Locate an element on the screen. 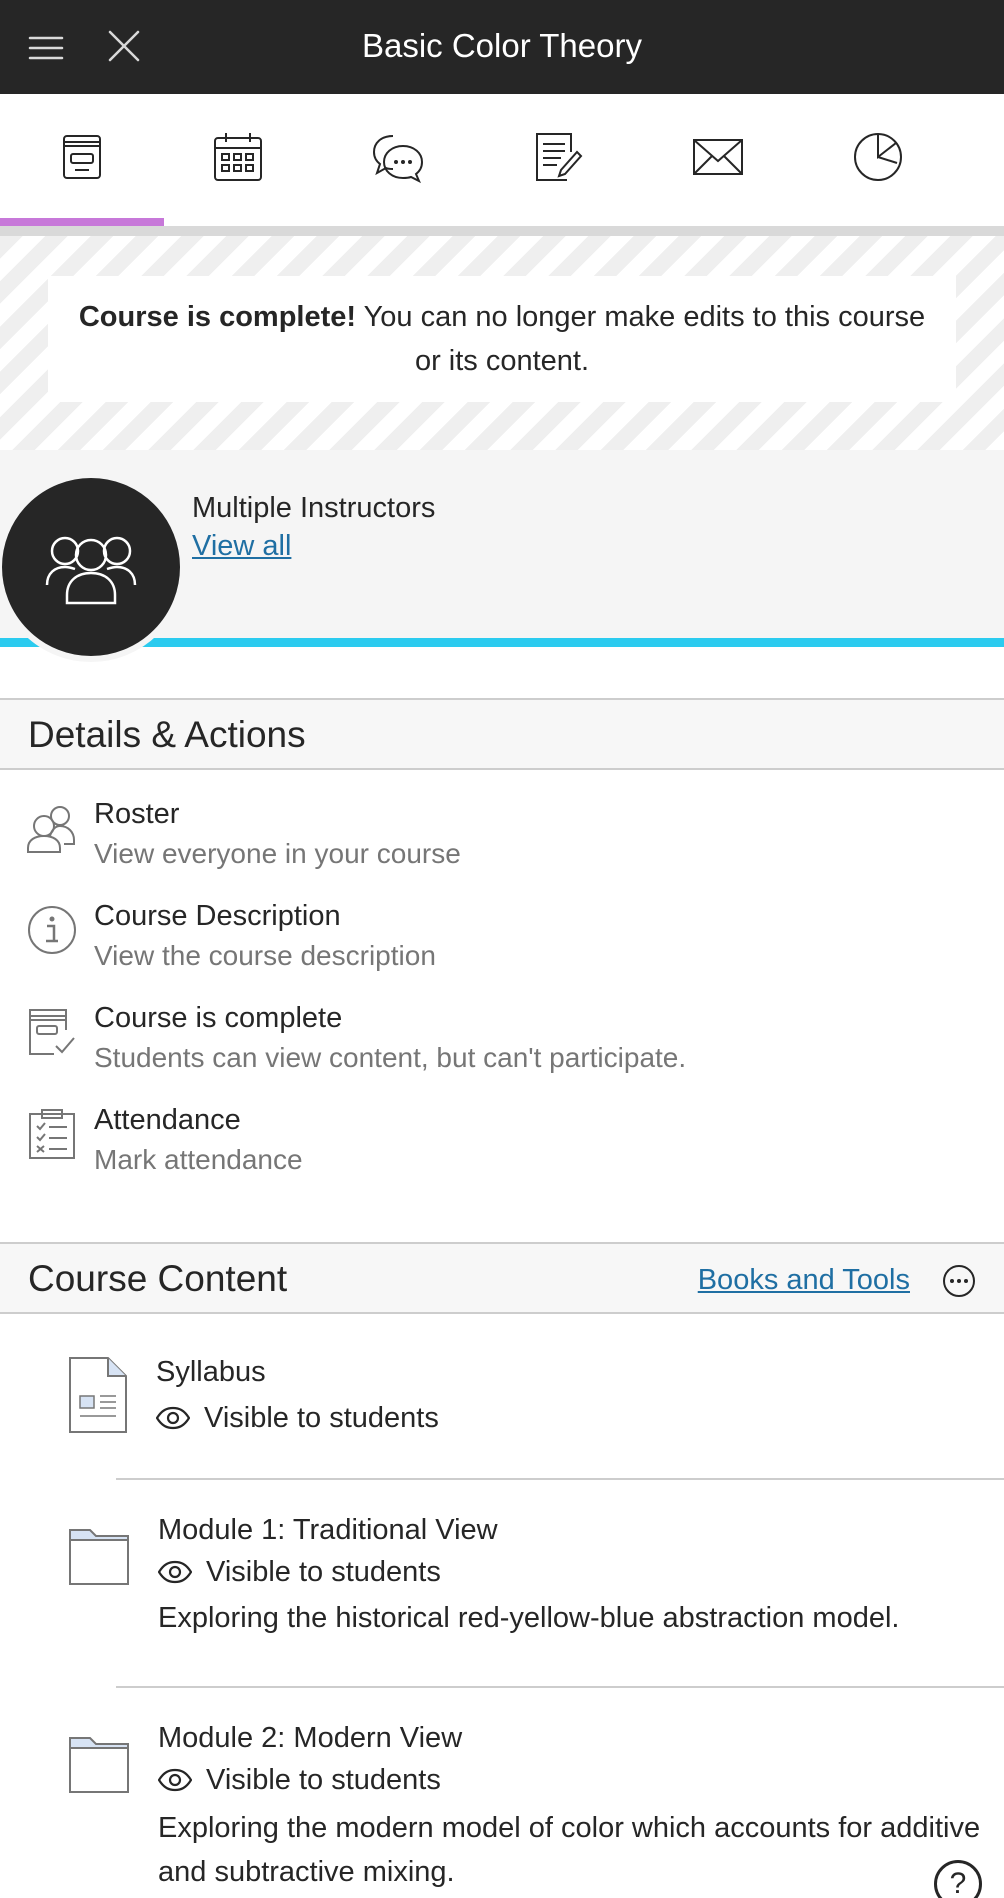 Image resolution: width=1004 pixels, height=1898 pixels. roster-title: Roster is located at coordinates (137, 814).